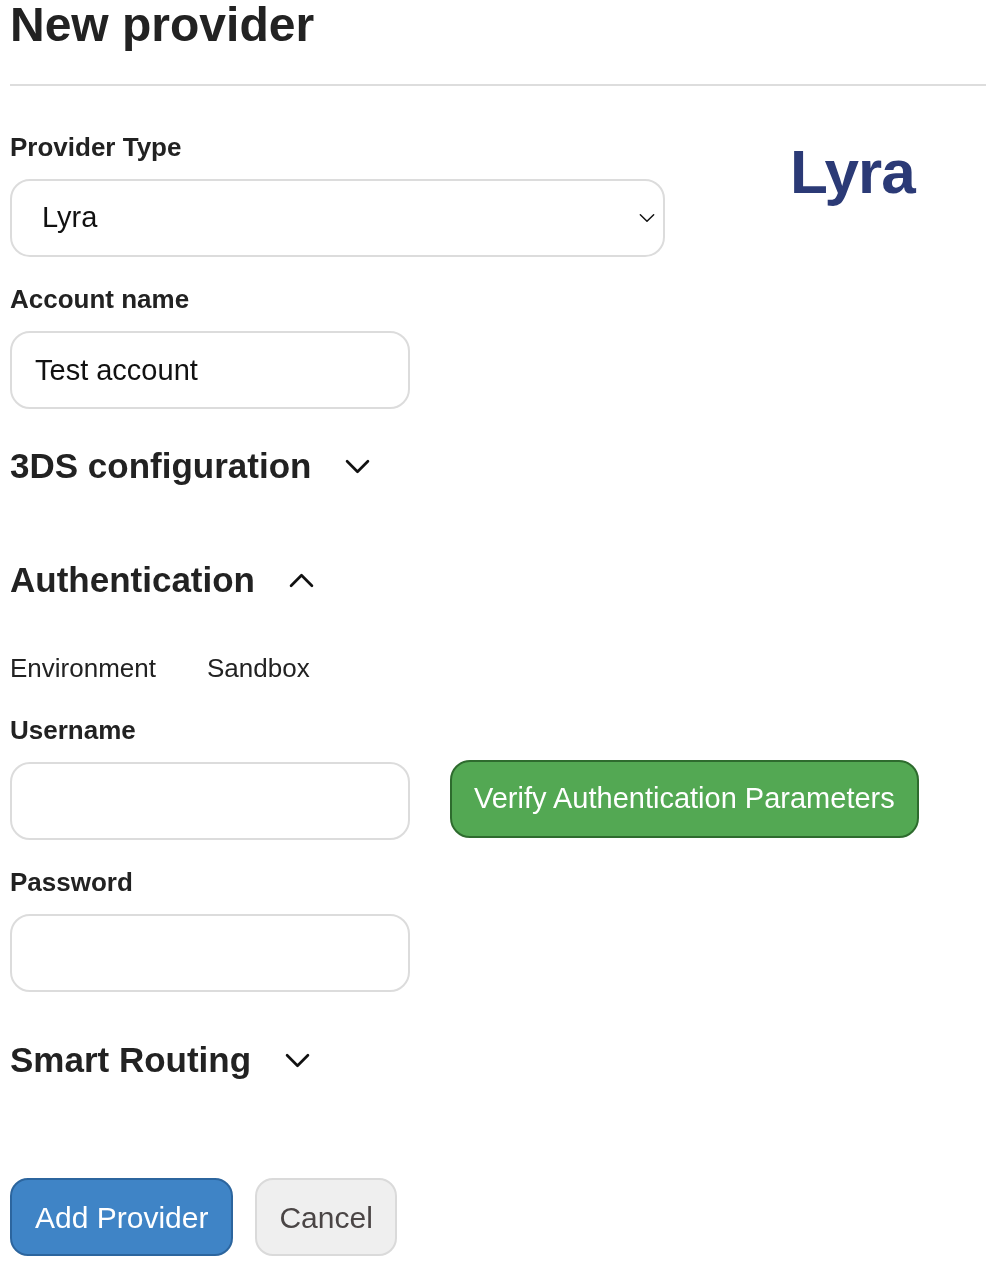 This screenshot has width=986, height=1272. I want to click on provider-type-select: Lyra, so click(337, 218).